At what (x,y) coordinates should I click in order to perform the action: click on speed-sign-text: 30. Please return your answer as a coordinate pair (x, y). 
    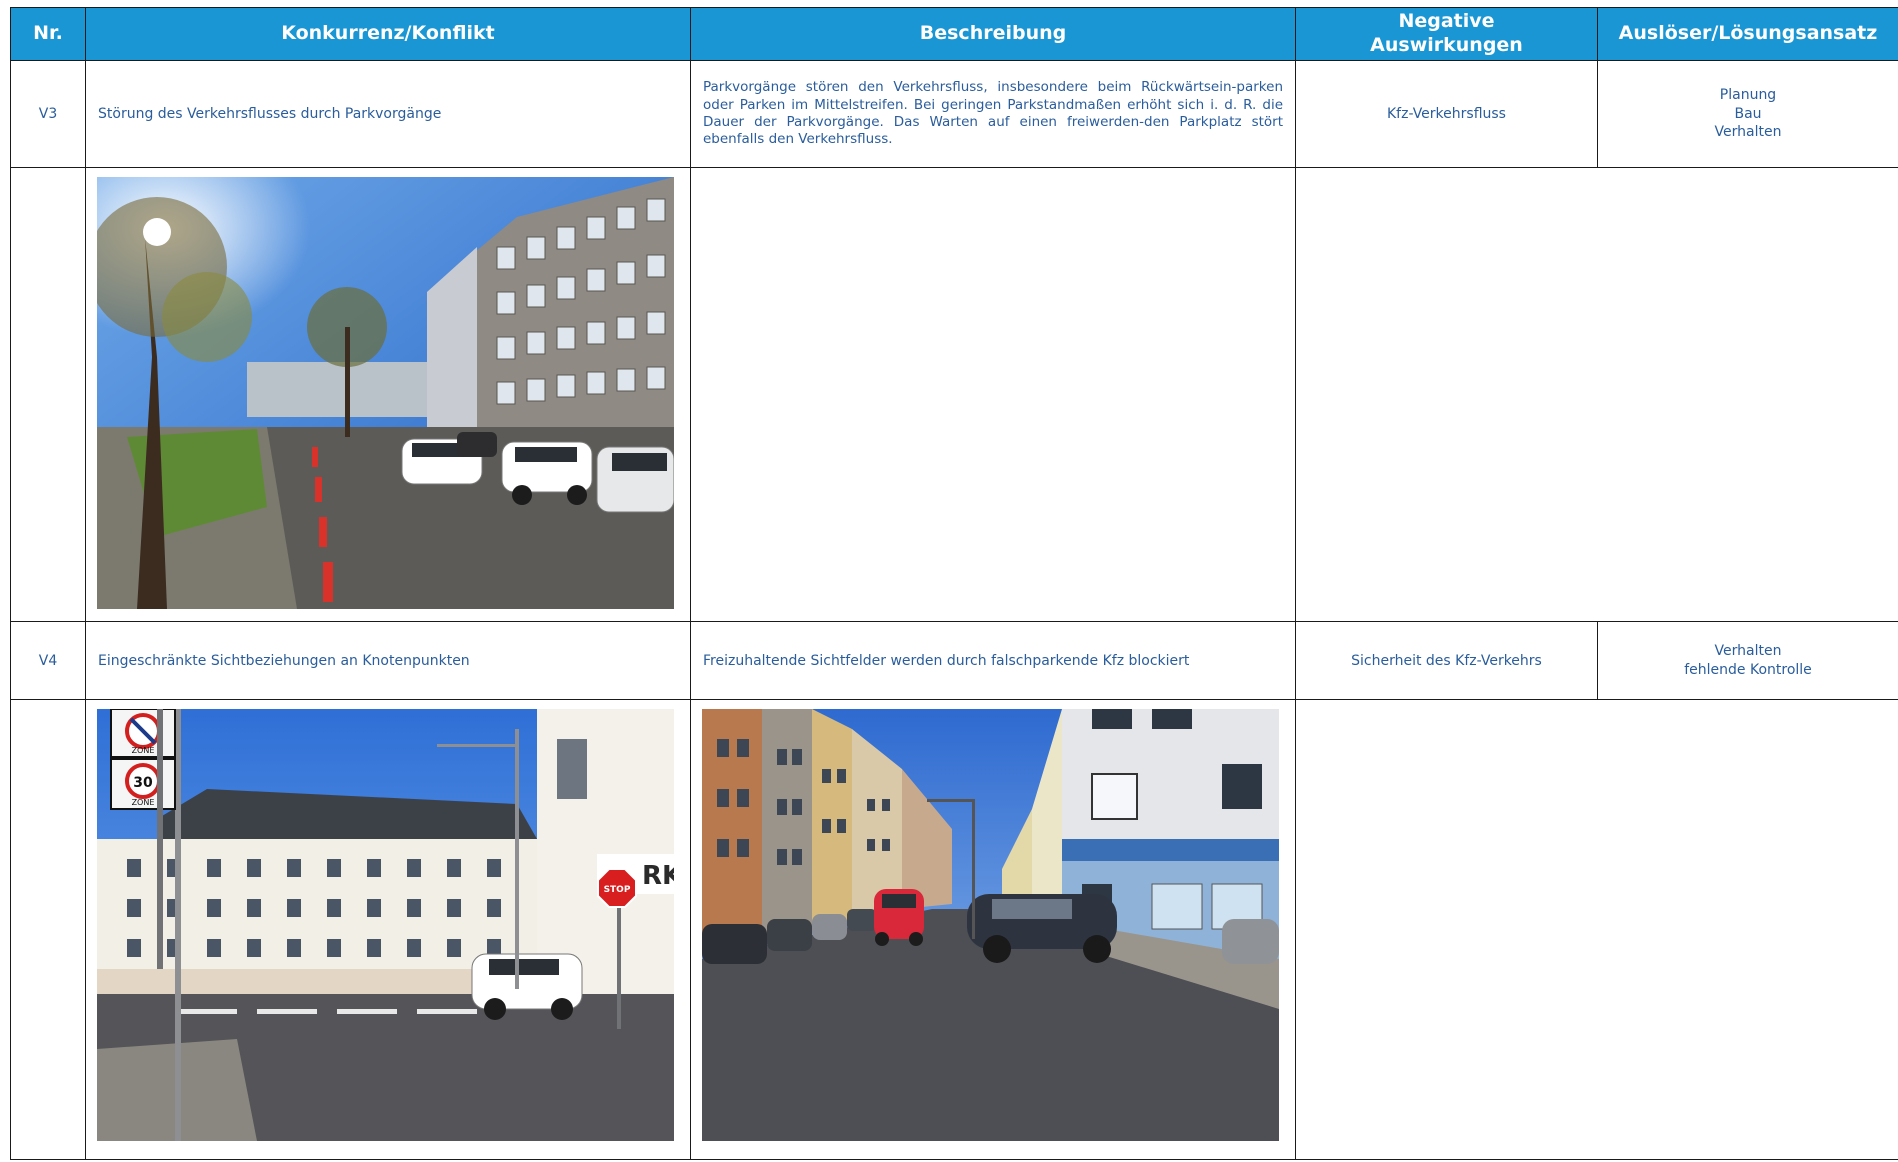
    Looking at the image, I should click on (143, 783).